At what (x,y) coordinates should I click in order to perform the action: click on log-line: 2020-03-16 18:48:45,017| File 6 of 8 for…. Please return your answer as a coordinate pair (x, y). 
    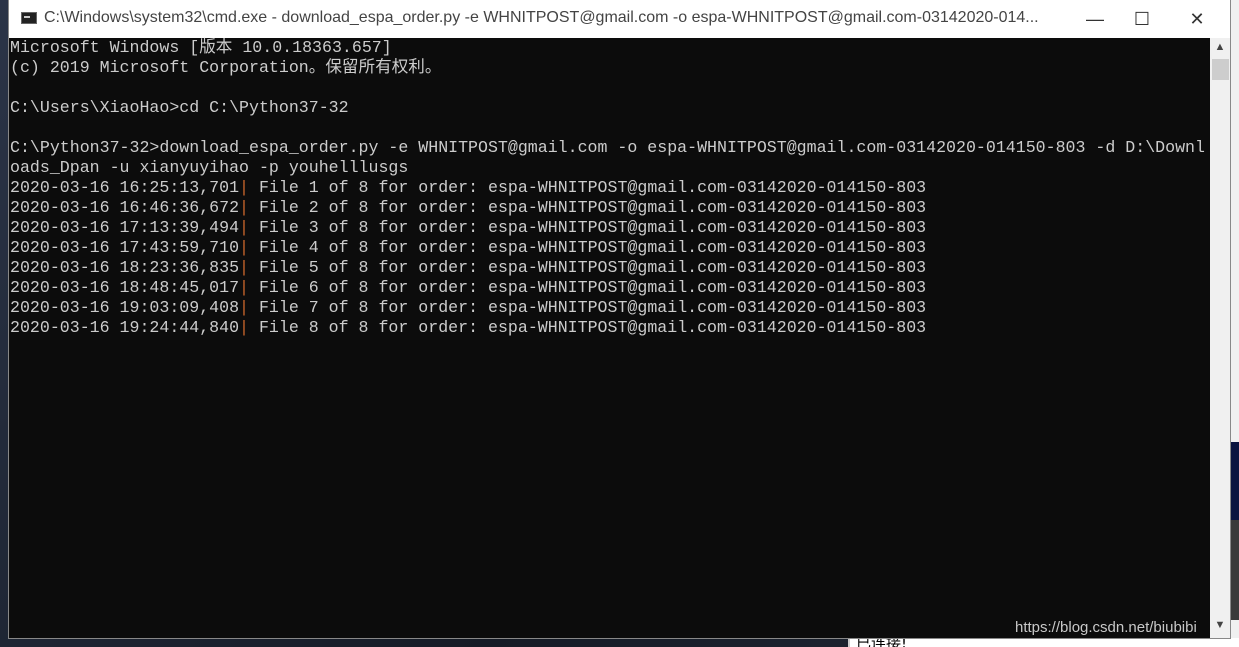
    Looking at the image, I should click on (609, 288).